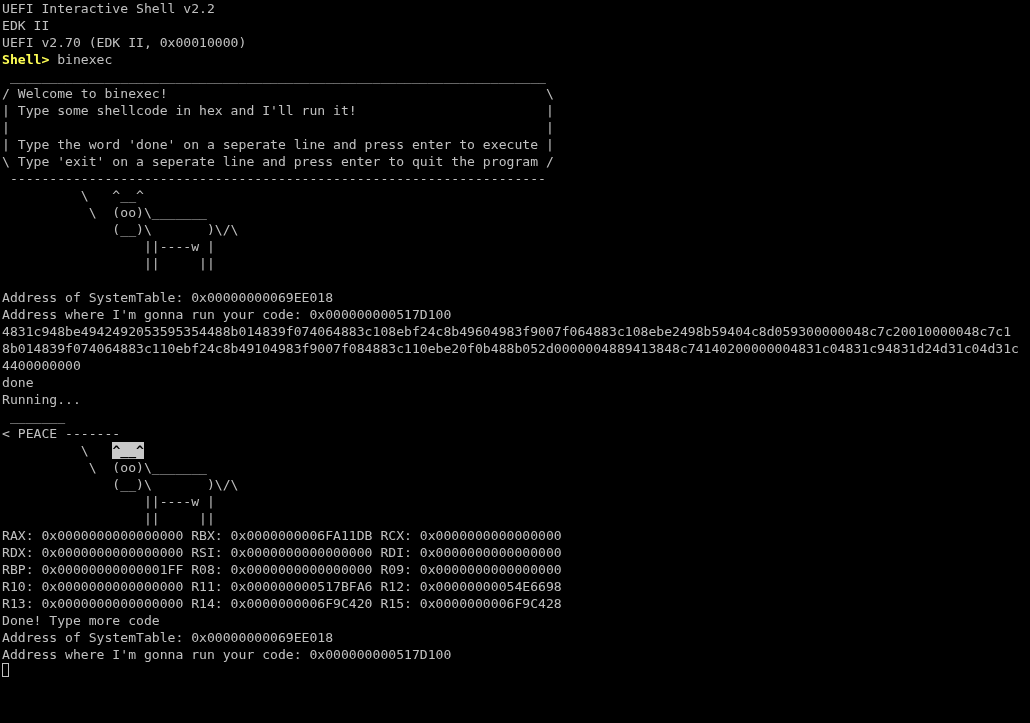 The height and width of the screenshot is (723, 1030). Describe the element at coordinates (84, 450) in the screenshot. I see `terminal-text: \` at that location.